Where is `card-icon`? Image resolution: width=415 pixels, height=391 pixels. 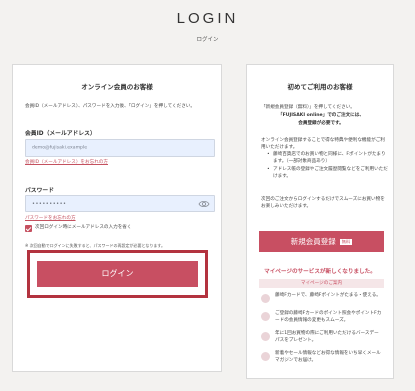
card-icon is located at coordinates (265, 298).